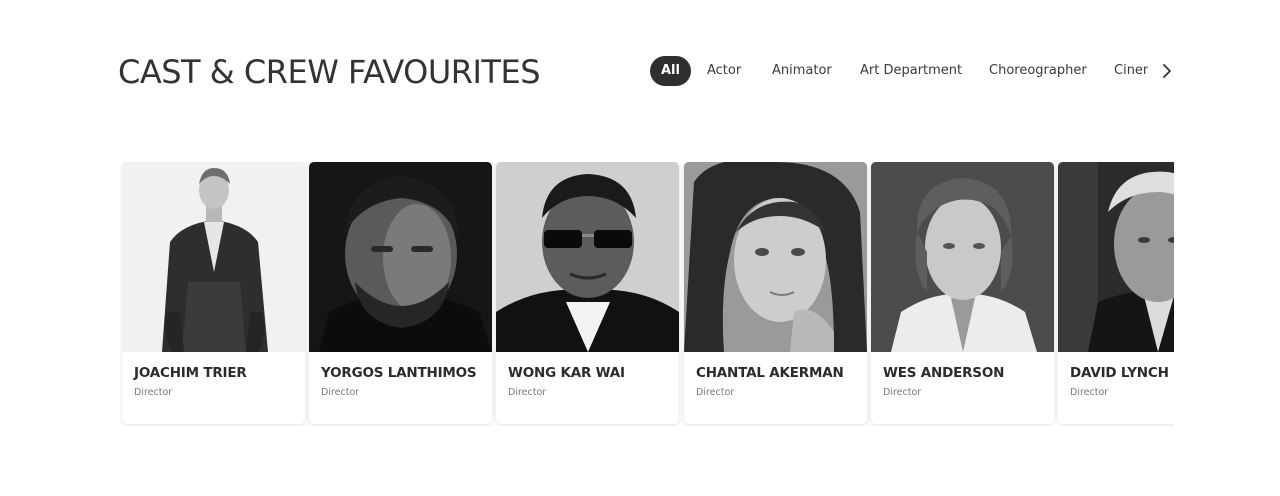 This screenshot has width=1280, height=496. I want to click on person-card: WES ANDERSON Director, so click(962, 293).